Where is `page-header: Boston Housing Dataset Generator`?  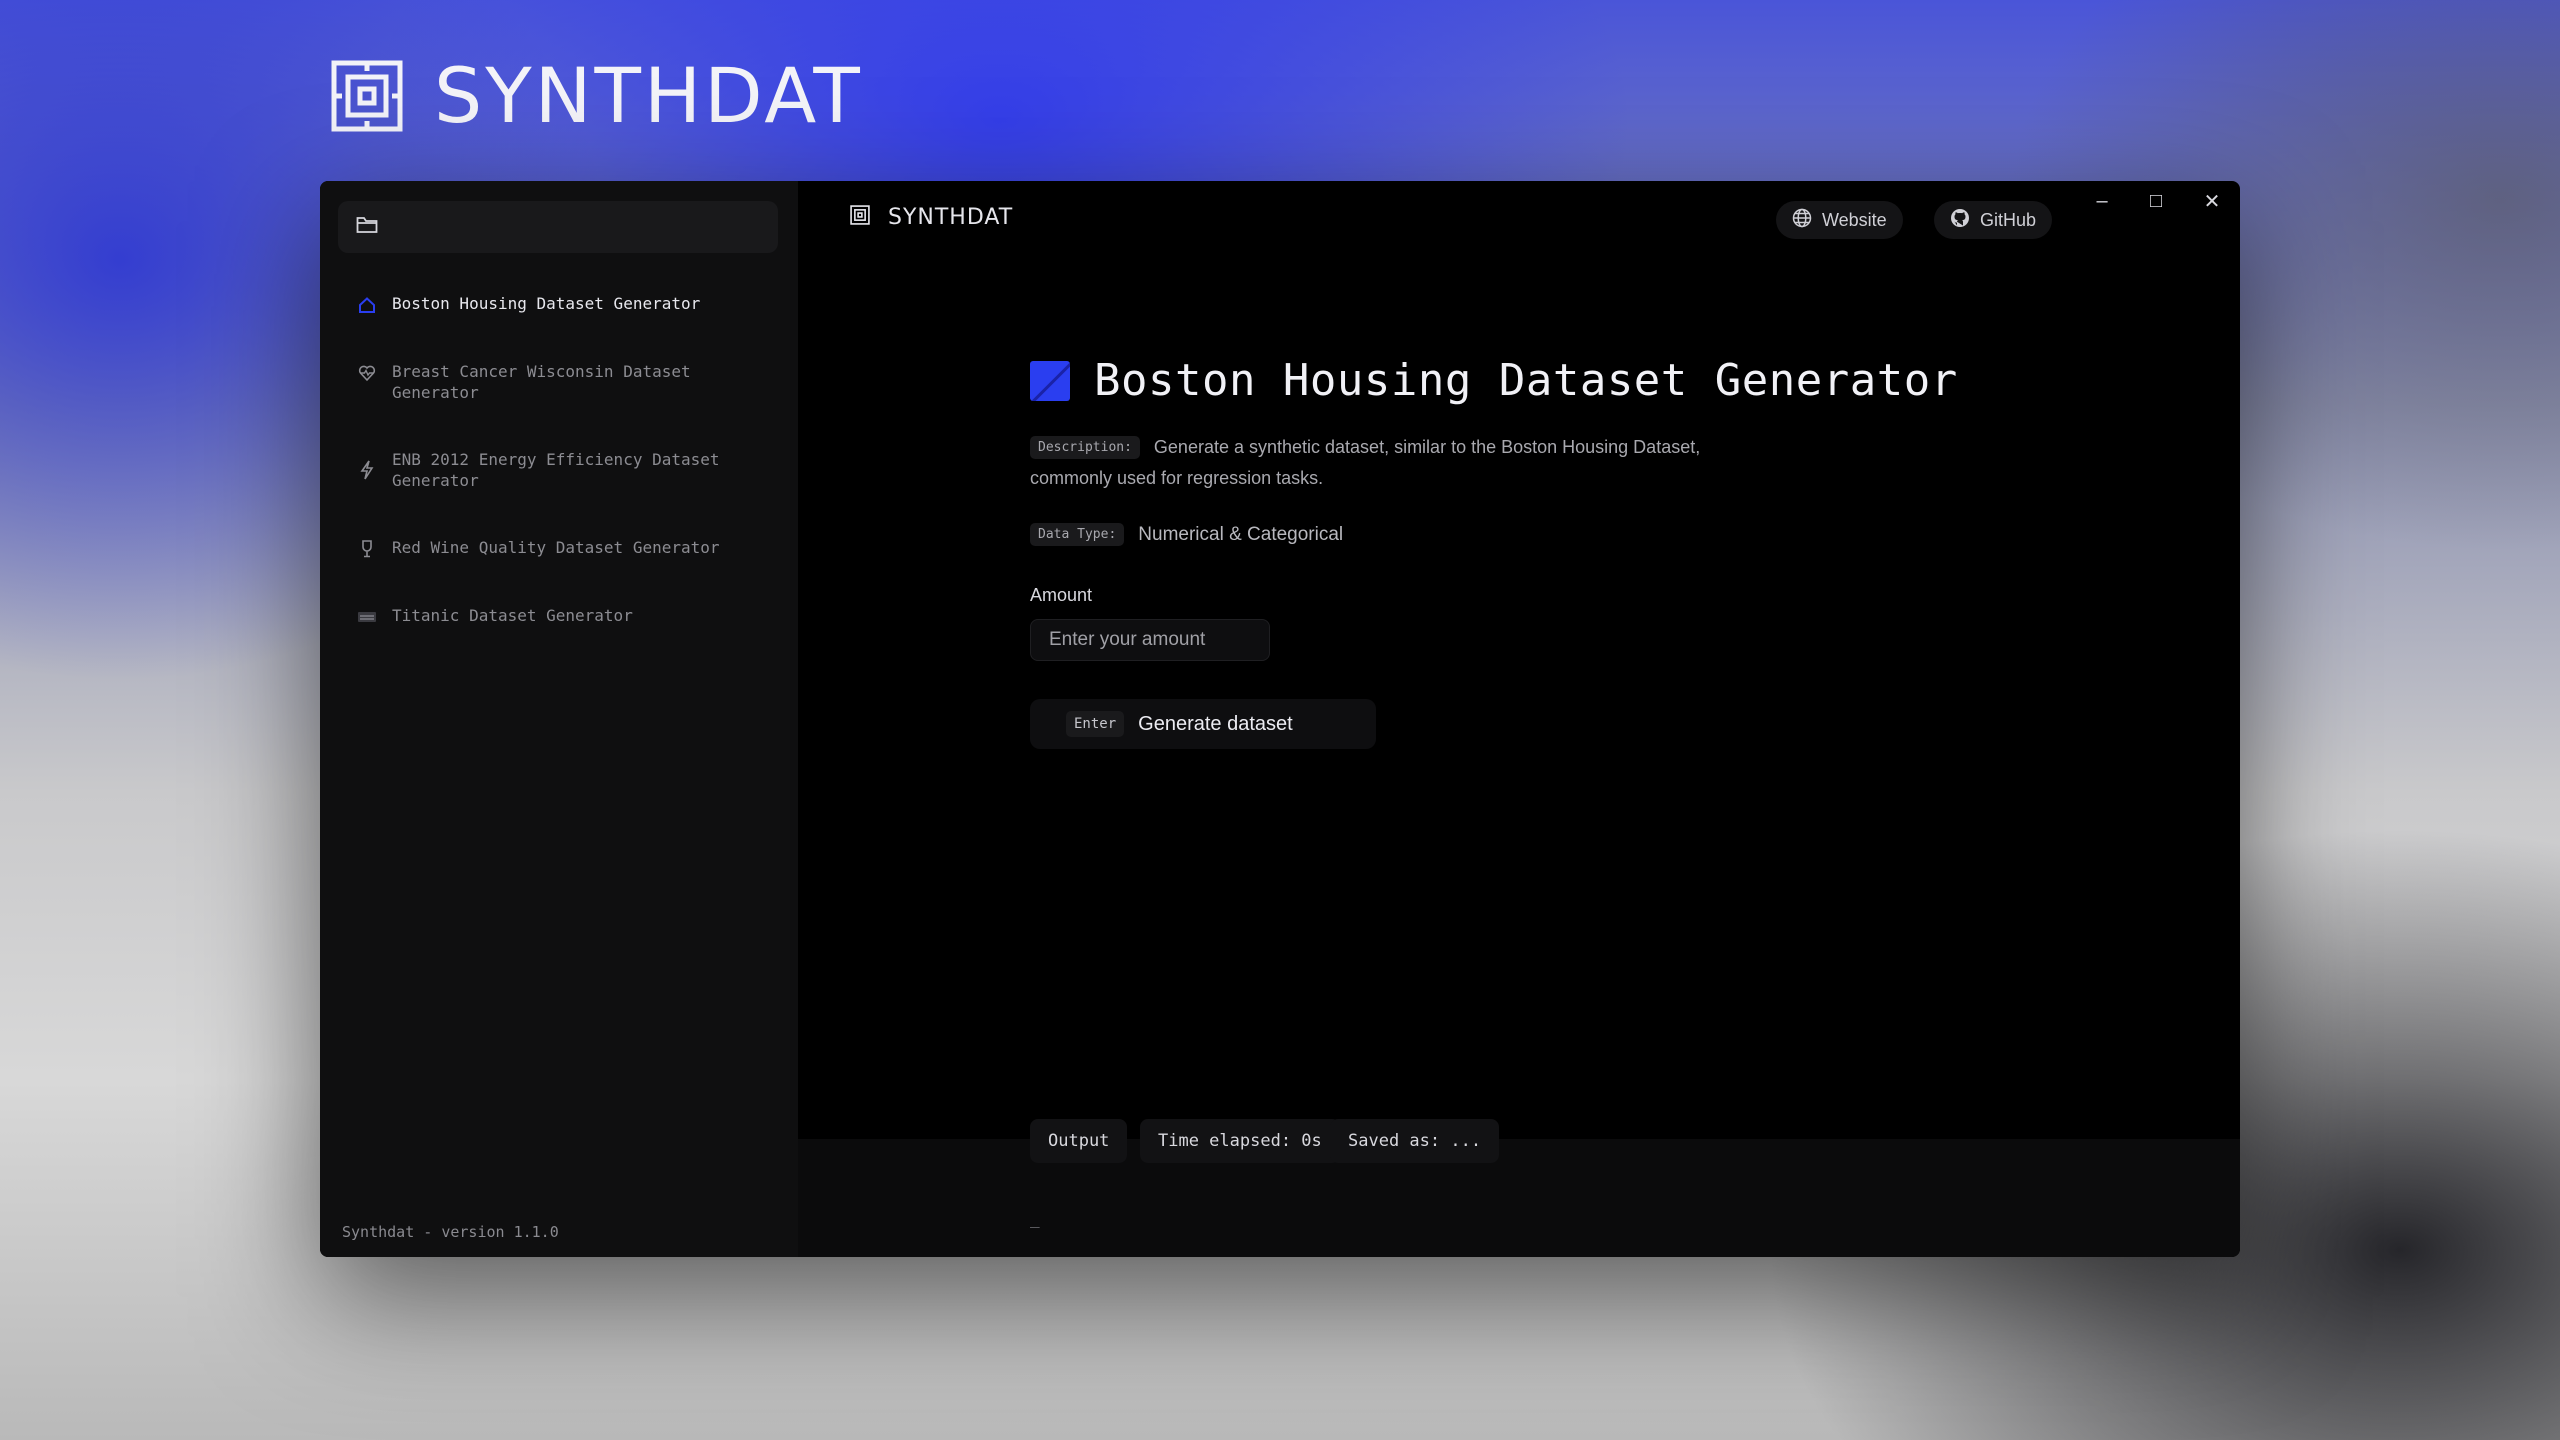
page-header: Boston Housing Dataset Generator is located at coordinates (1494, 380).